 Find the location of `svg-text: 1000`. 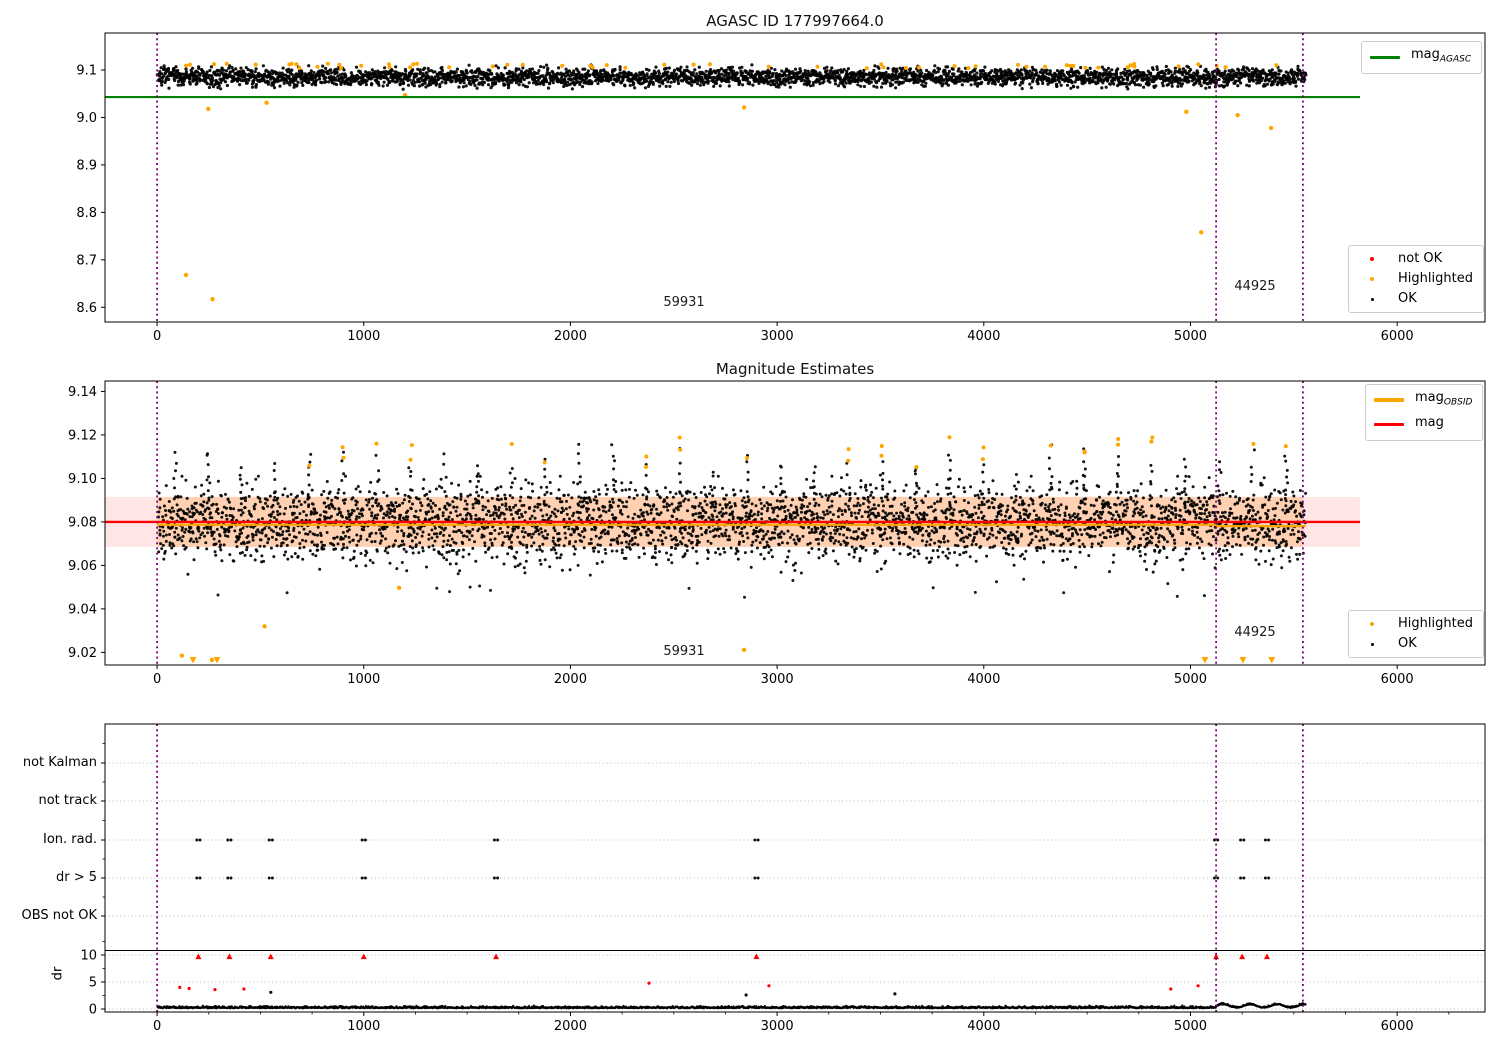

svg-text: 1000 is located at coordinates (363, 336).